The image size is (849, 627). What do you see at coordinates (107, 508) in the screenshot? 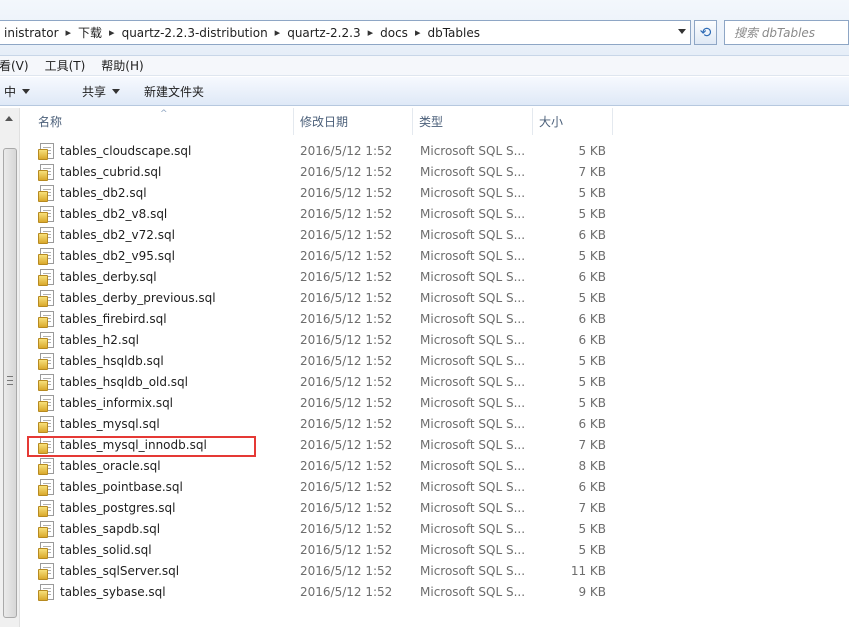
I see `file-name-cell: tables_postgres.sql` at bounding box center [107, 508].